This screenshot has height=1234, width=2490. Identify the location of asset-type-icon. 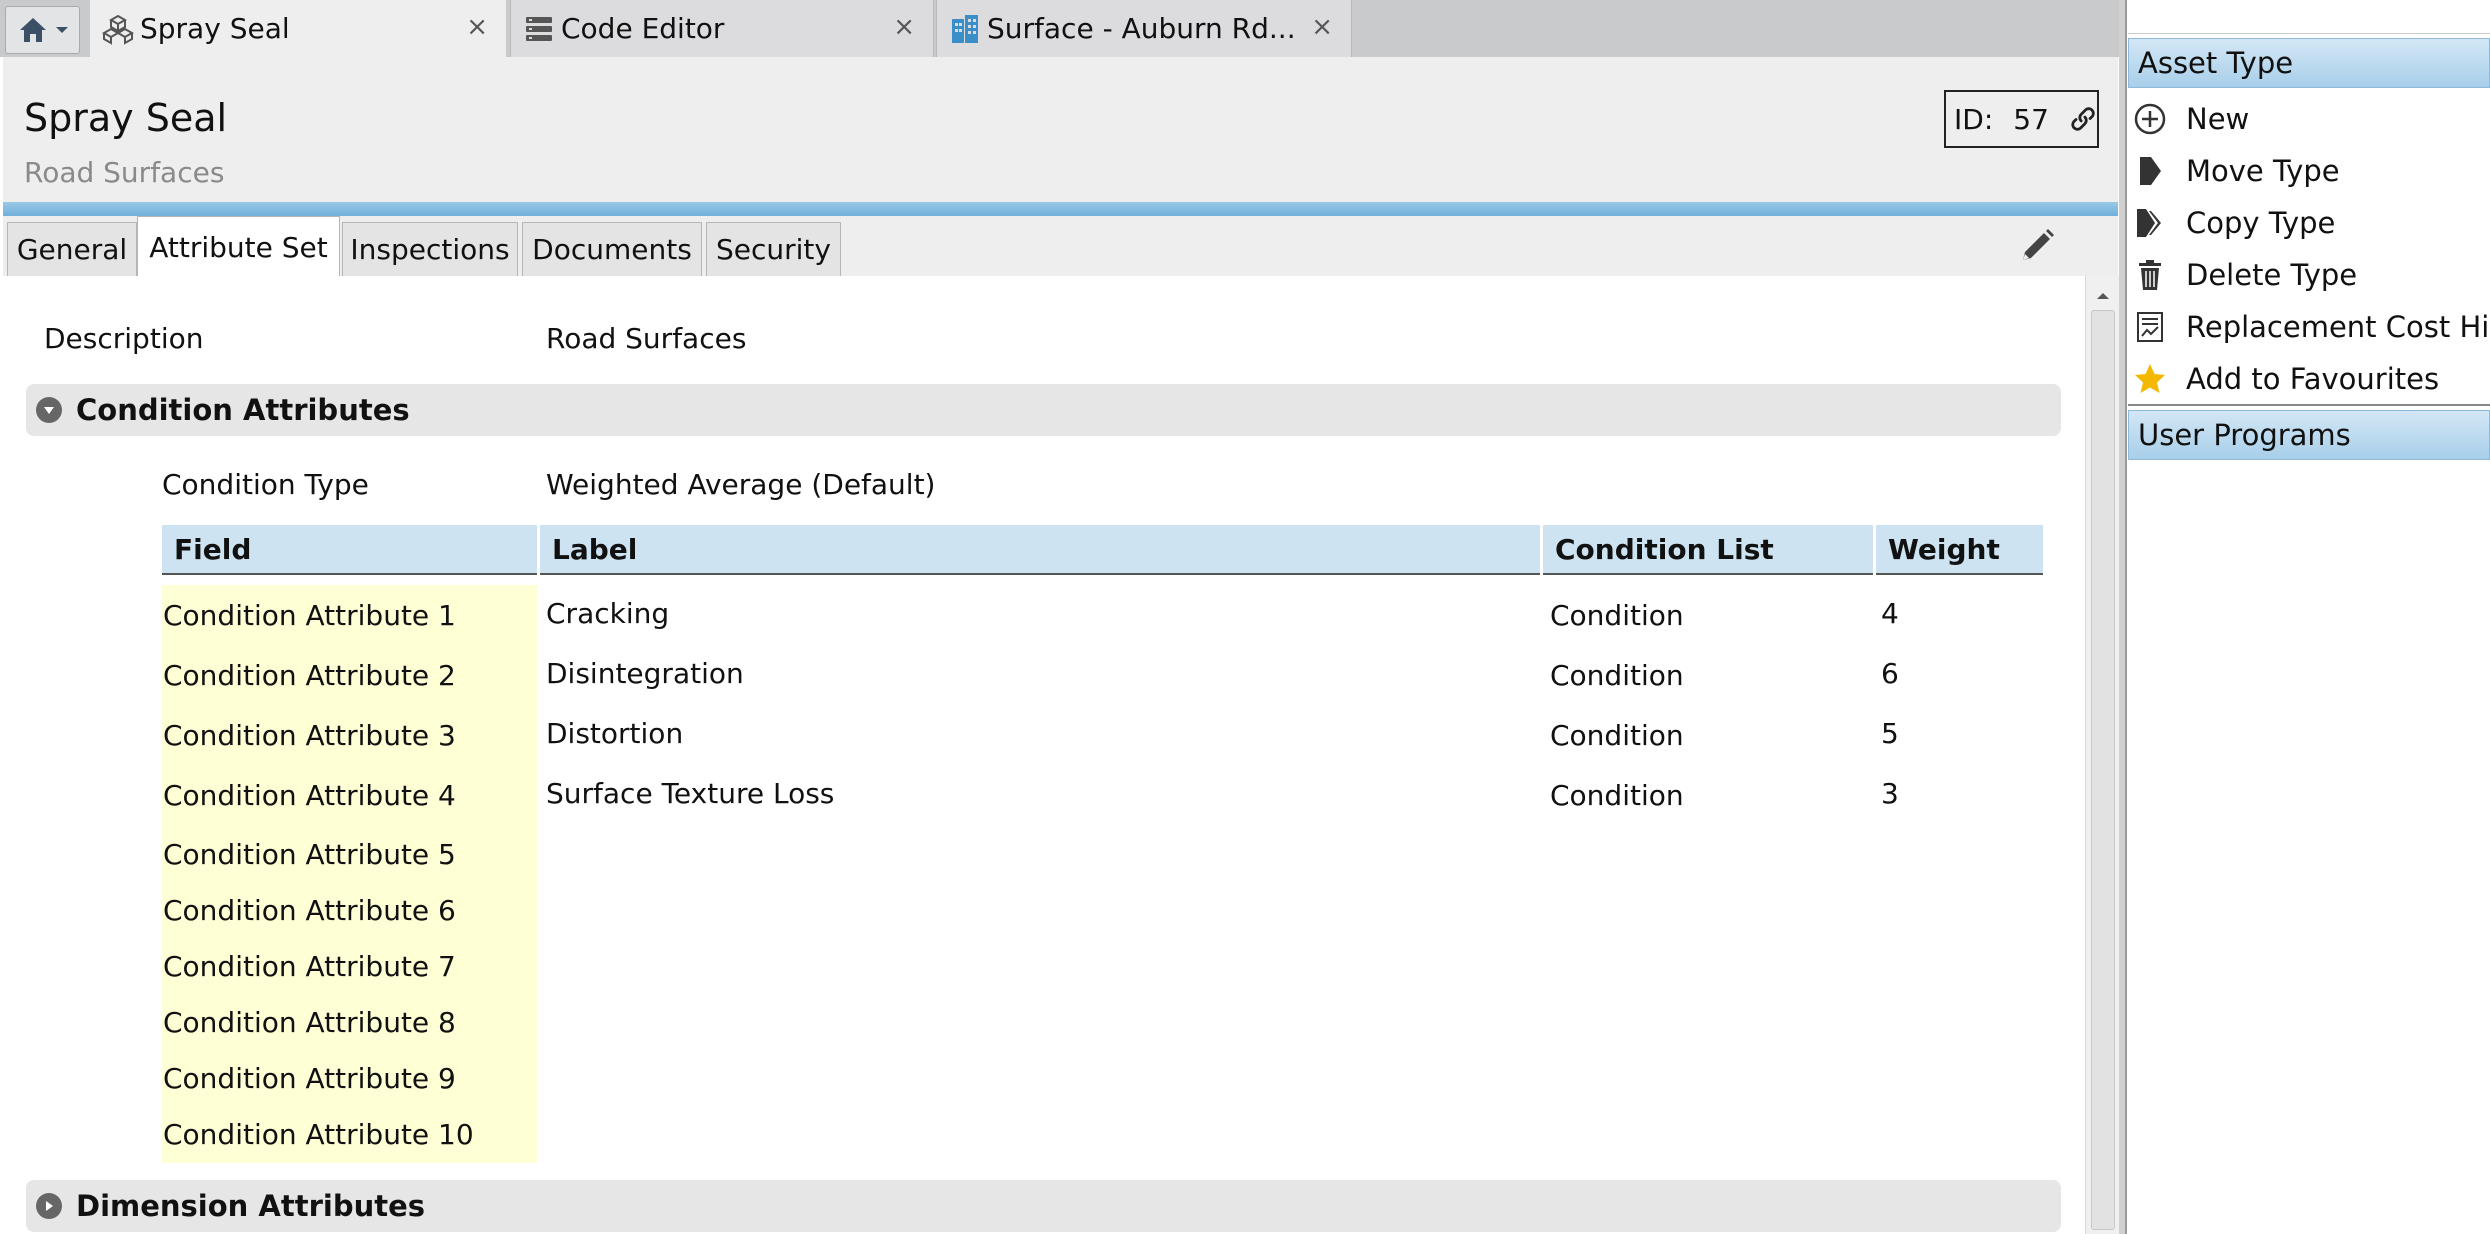
(118, 29).